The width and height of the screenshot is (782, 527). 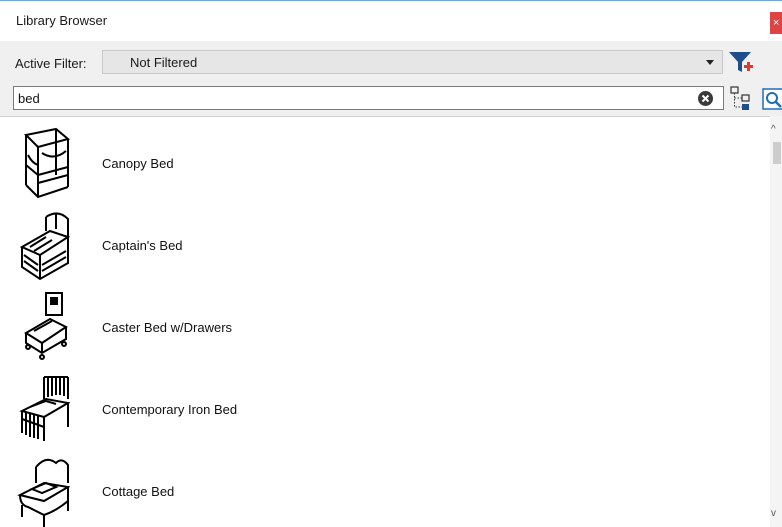 I want to click on scrollbar-thumb, so click(x=777, y=153).